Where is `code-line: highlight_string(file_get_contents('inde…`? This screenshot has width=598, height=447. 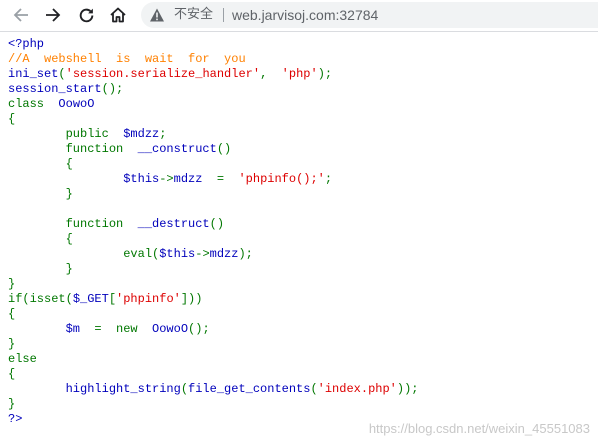 code-line: highlight_string(file_get_contents('inde… is located at coordinates (213, 389).